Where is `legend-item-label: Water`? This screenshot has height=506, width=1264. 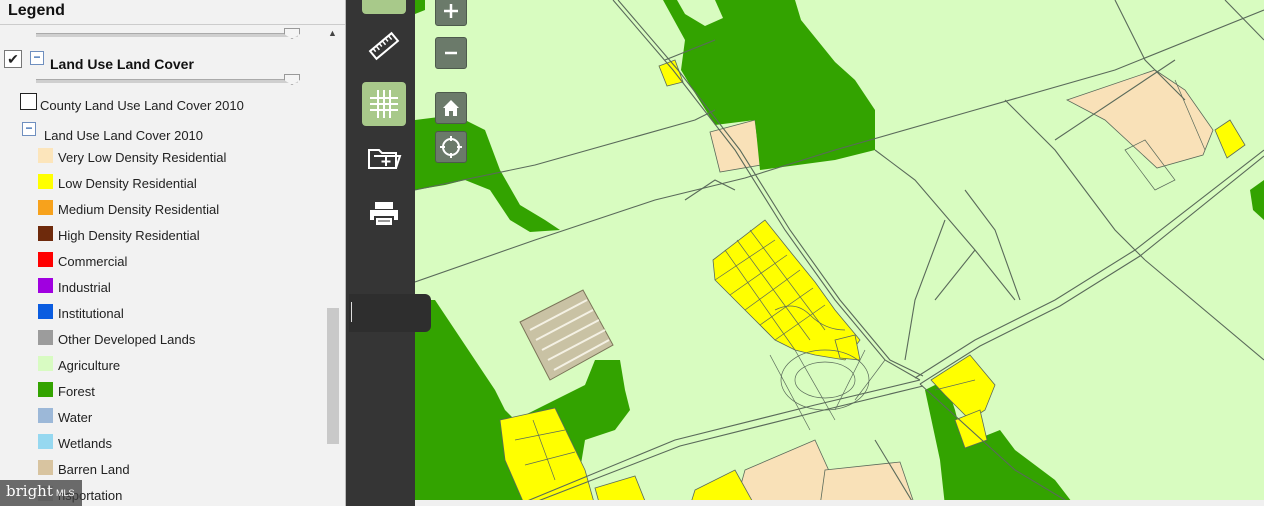 legend-item-label: Water is located at coordinates (75, 417).